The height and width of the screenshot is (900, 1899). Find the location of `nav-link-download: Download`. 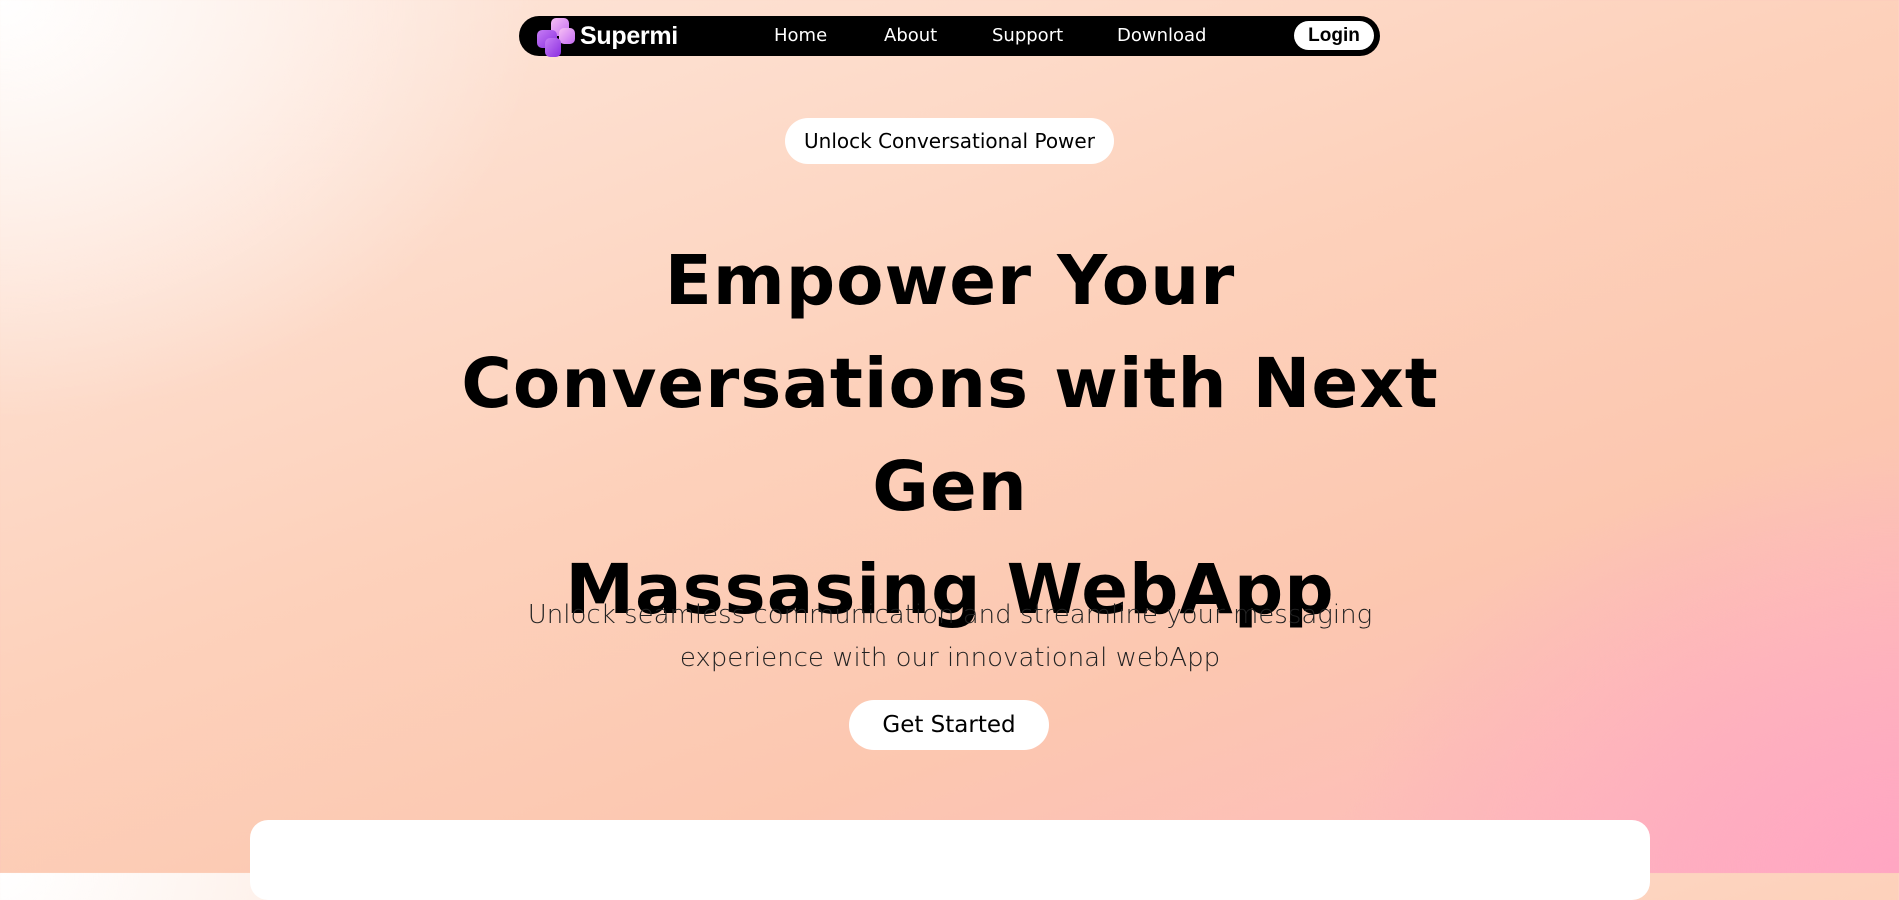

nav-link-download: Download is located at coordinates (1161, 36).